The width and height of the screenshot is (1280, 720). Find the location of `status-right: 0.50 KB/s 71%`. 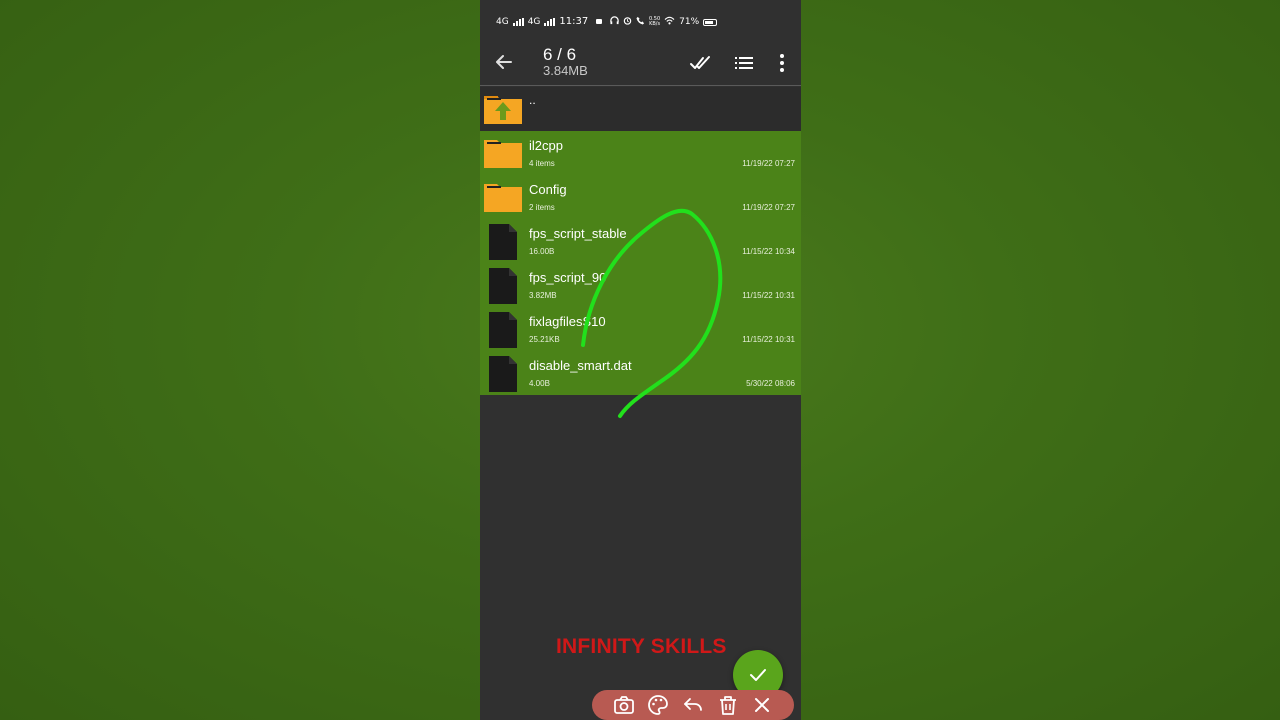

status-right: 0.50 KB/s 71% is located at coordinates (664, 22).